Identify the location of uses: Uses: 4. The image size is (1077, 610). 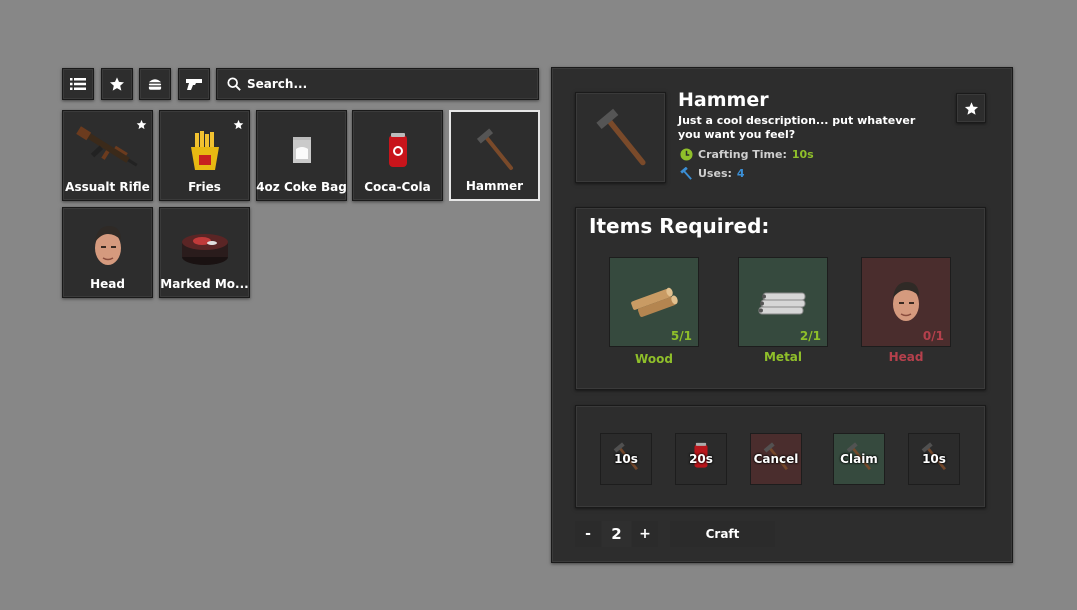
(712, 173).